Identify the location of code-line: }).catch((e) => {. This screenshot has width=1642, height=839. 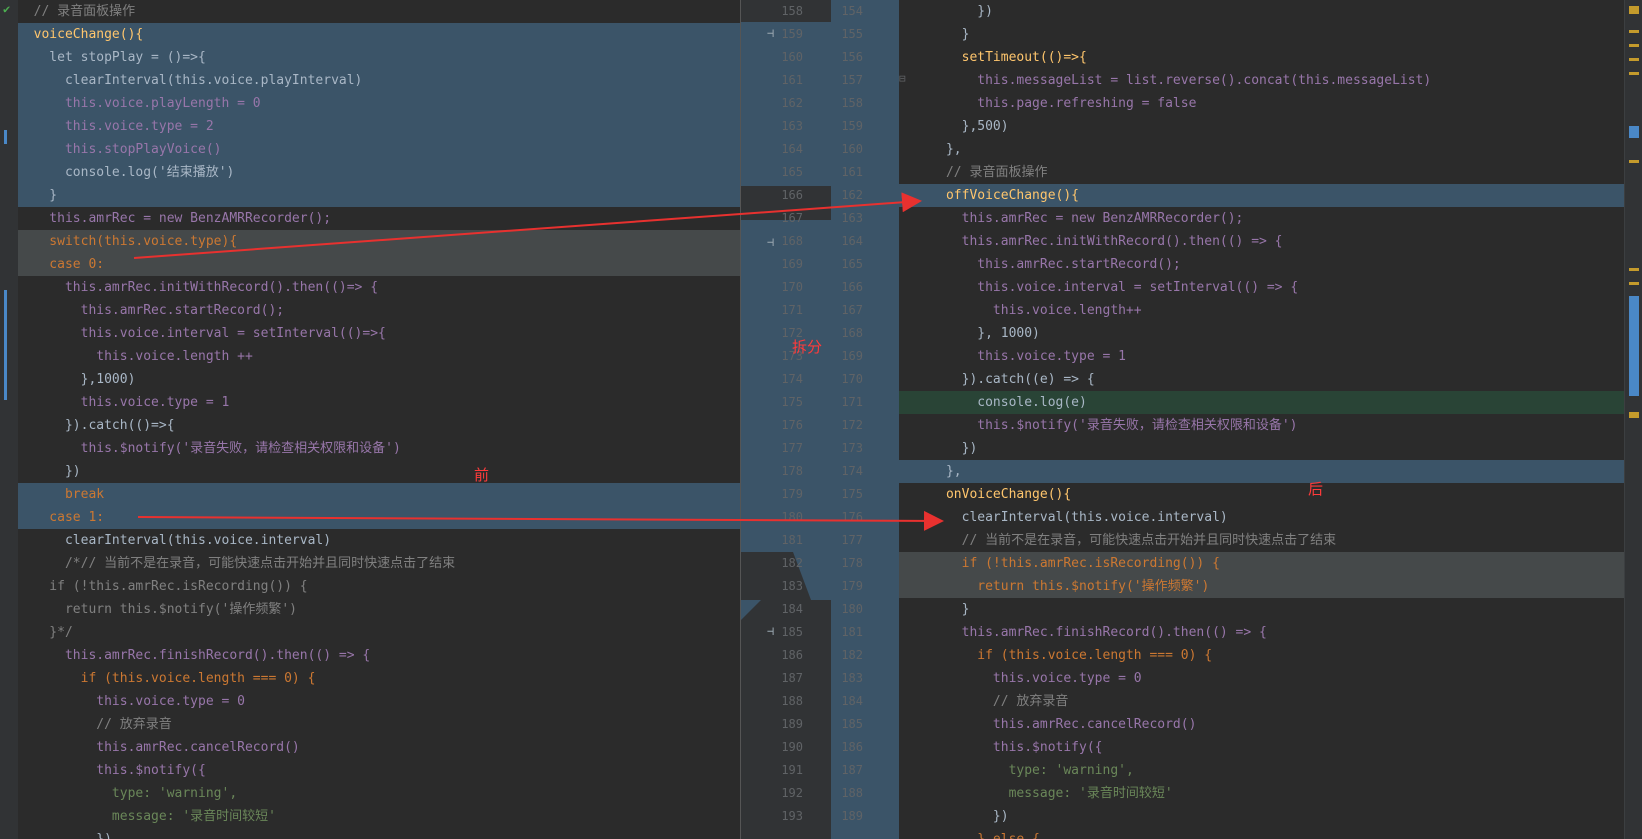
(1261, 379).